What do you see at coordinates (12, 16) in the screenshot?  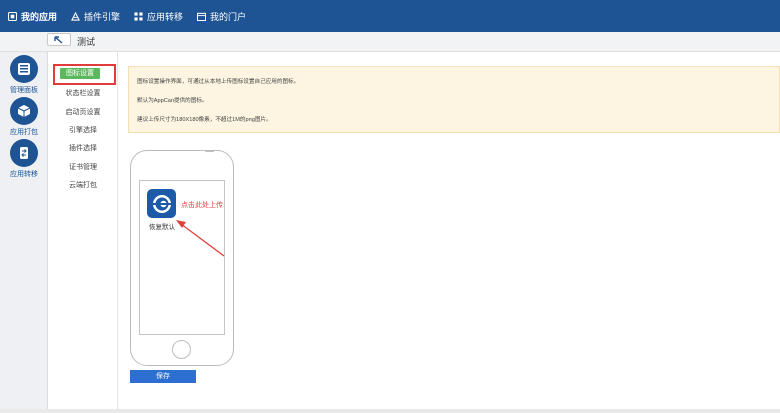 I see `app-square-icon` at bounding box center [12, 16].